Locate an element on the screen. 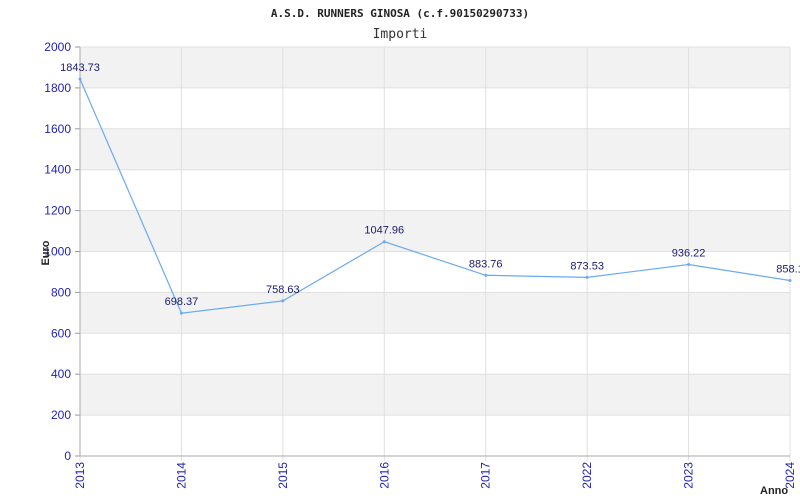 Image resolution: width=800 pixels, height=500 pixels. chart-title: A.S.D. RUNNERS GINOSA (c.f.90150290733) is located at coordinates (400, 13).